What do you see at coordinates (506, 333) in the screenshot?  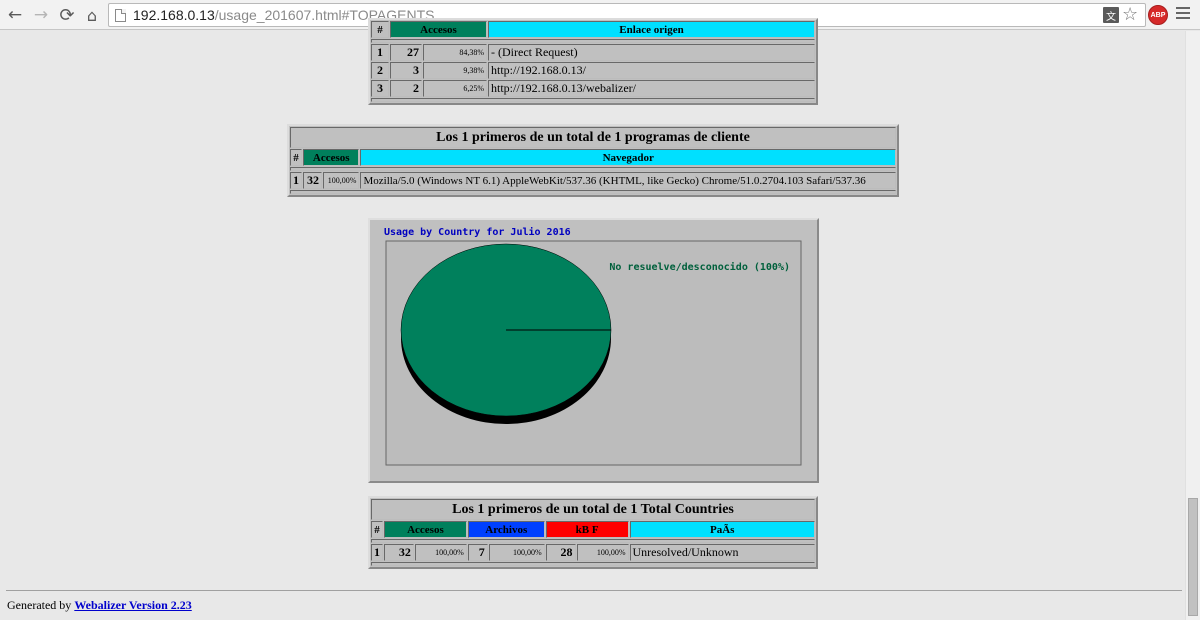 I see `pie-group` at bounding box center [506, 333].